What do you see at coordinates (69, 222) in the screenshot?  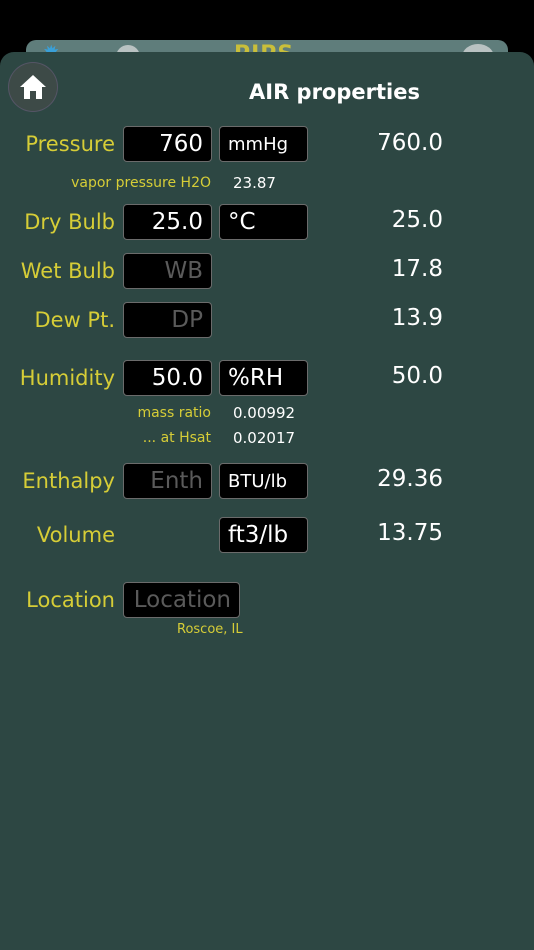 I see `dry-bulb-label: Dry Bulb` at bounding box center [69, 222].